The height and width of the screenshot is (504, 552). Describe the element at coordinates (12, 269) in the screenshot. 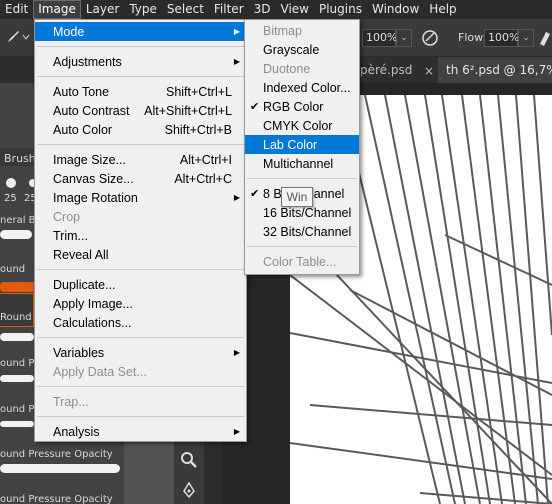

I see `brush-item-label: ound` at that location.